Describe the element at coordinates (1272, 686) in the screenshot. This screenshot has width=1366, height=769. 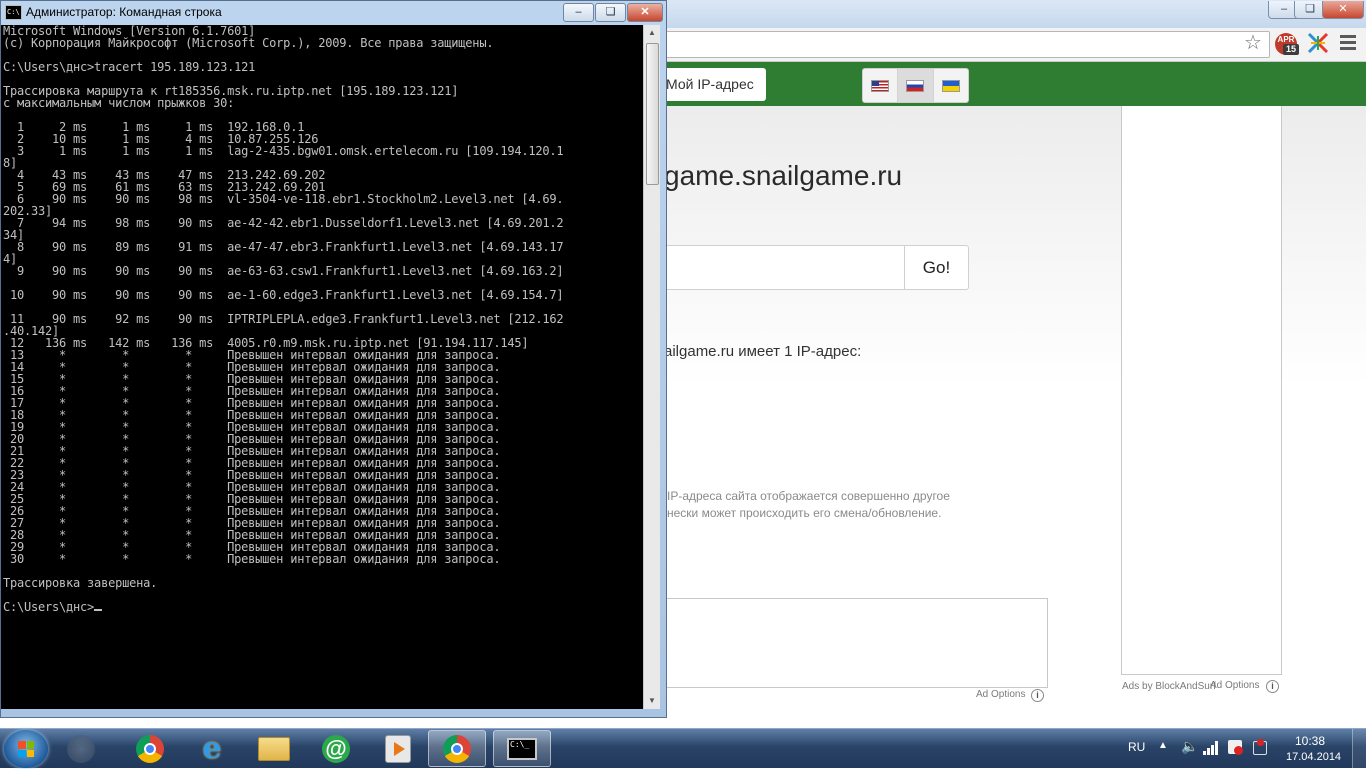
I see `ad-info-side-icon: i` at that location.